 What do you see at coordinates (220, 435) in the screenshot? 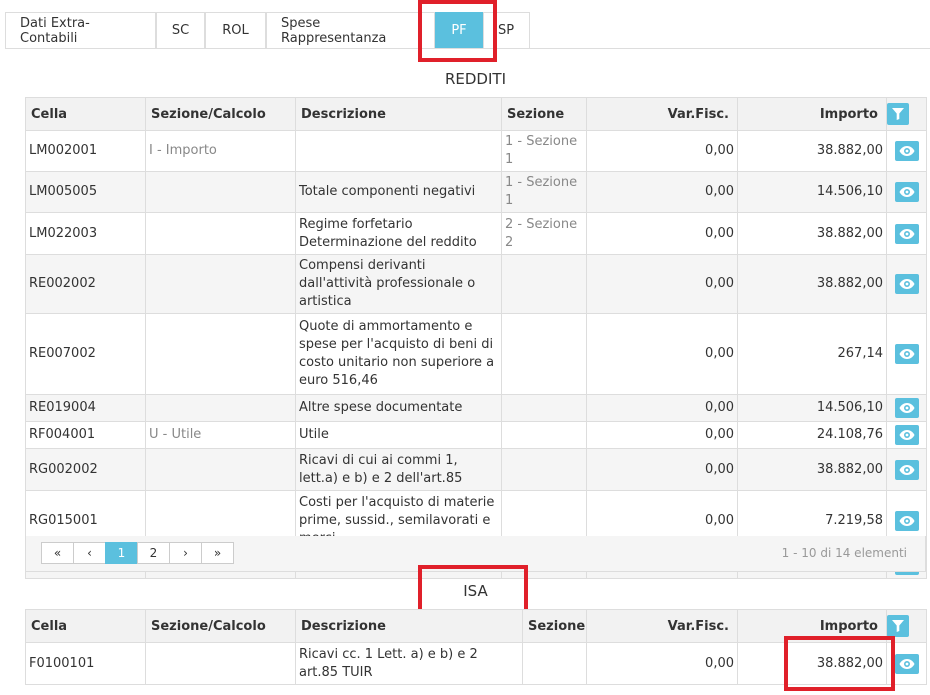
I see `cell-sezione-calcolo: U - Utile` at bounding box center [220, 435].